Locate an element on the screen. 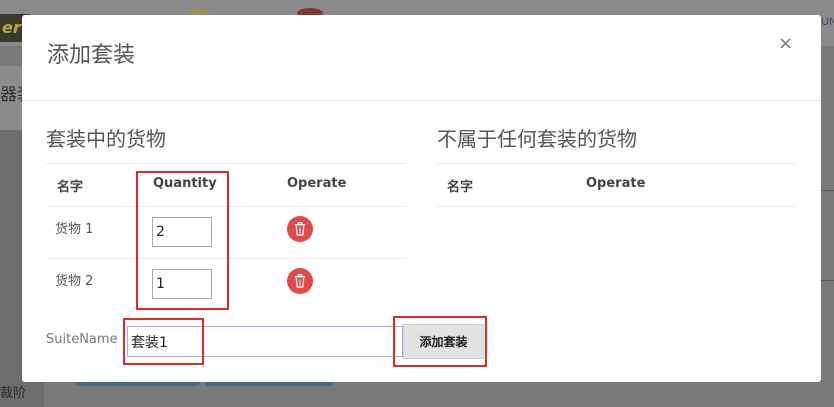 The height and width of the screenshot is (407, 834). in-suite-title: 套装中的货物 is located at coordinates (106, 139).